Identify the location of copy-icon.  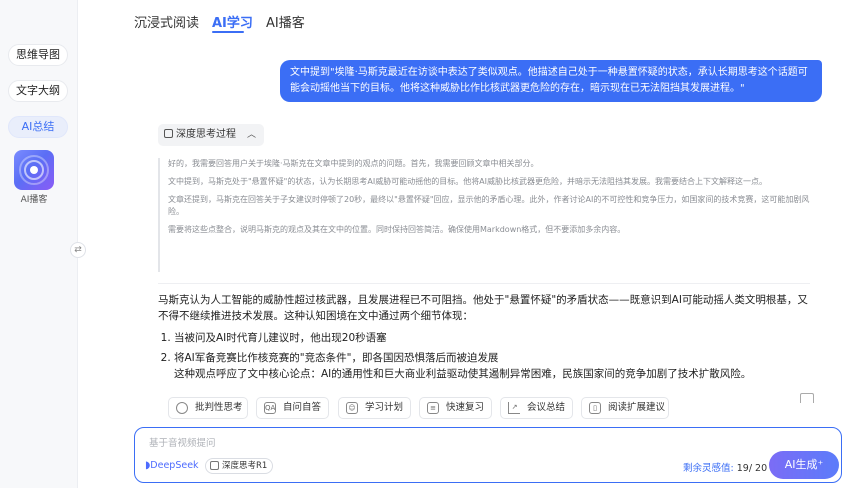
(807, 398).